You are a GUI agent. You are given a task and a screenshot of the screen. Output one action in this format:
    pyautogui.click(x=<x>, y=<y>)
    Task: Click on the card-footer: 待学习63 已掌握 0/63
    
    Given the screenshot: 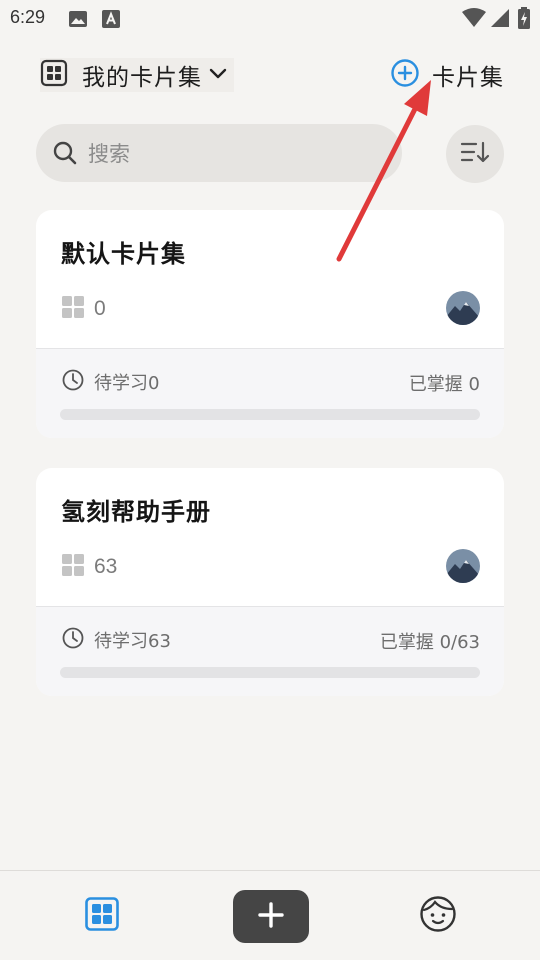 What is the action you would take?
    pyautogui.click(x=270, y=651)
    